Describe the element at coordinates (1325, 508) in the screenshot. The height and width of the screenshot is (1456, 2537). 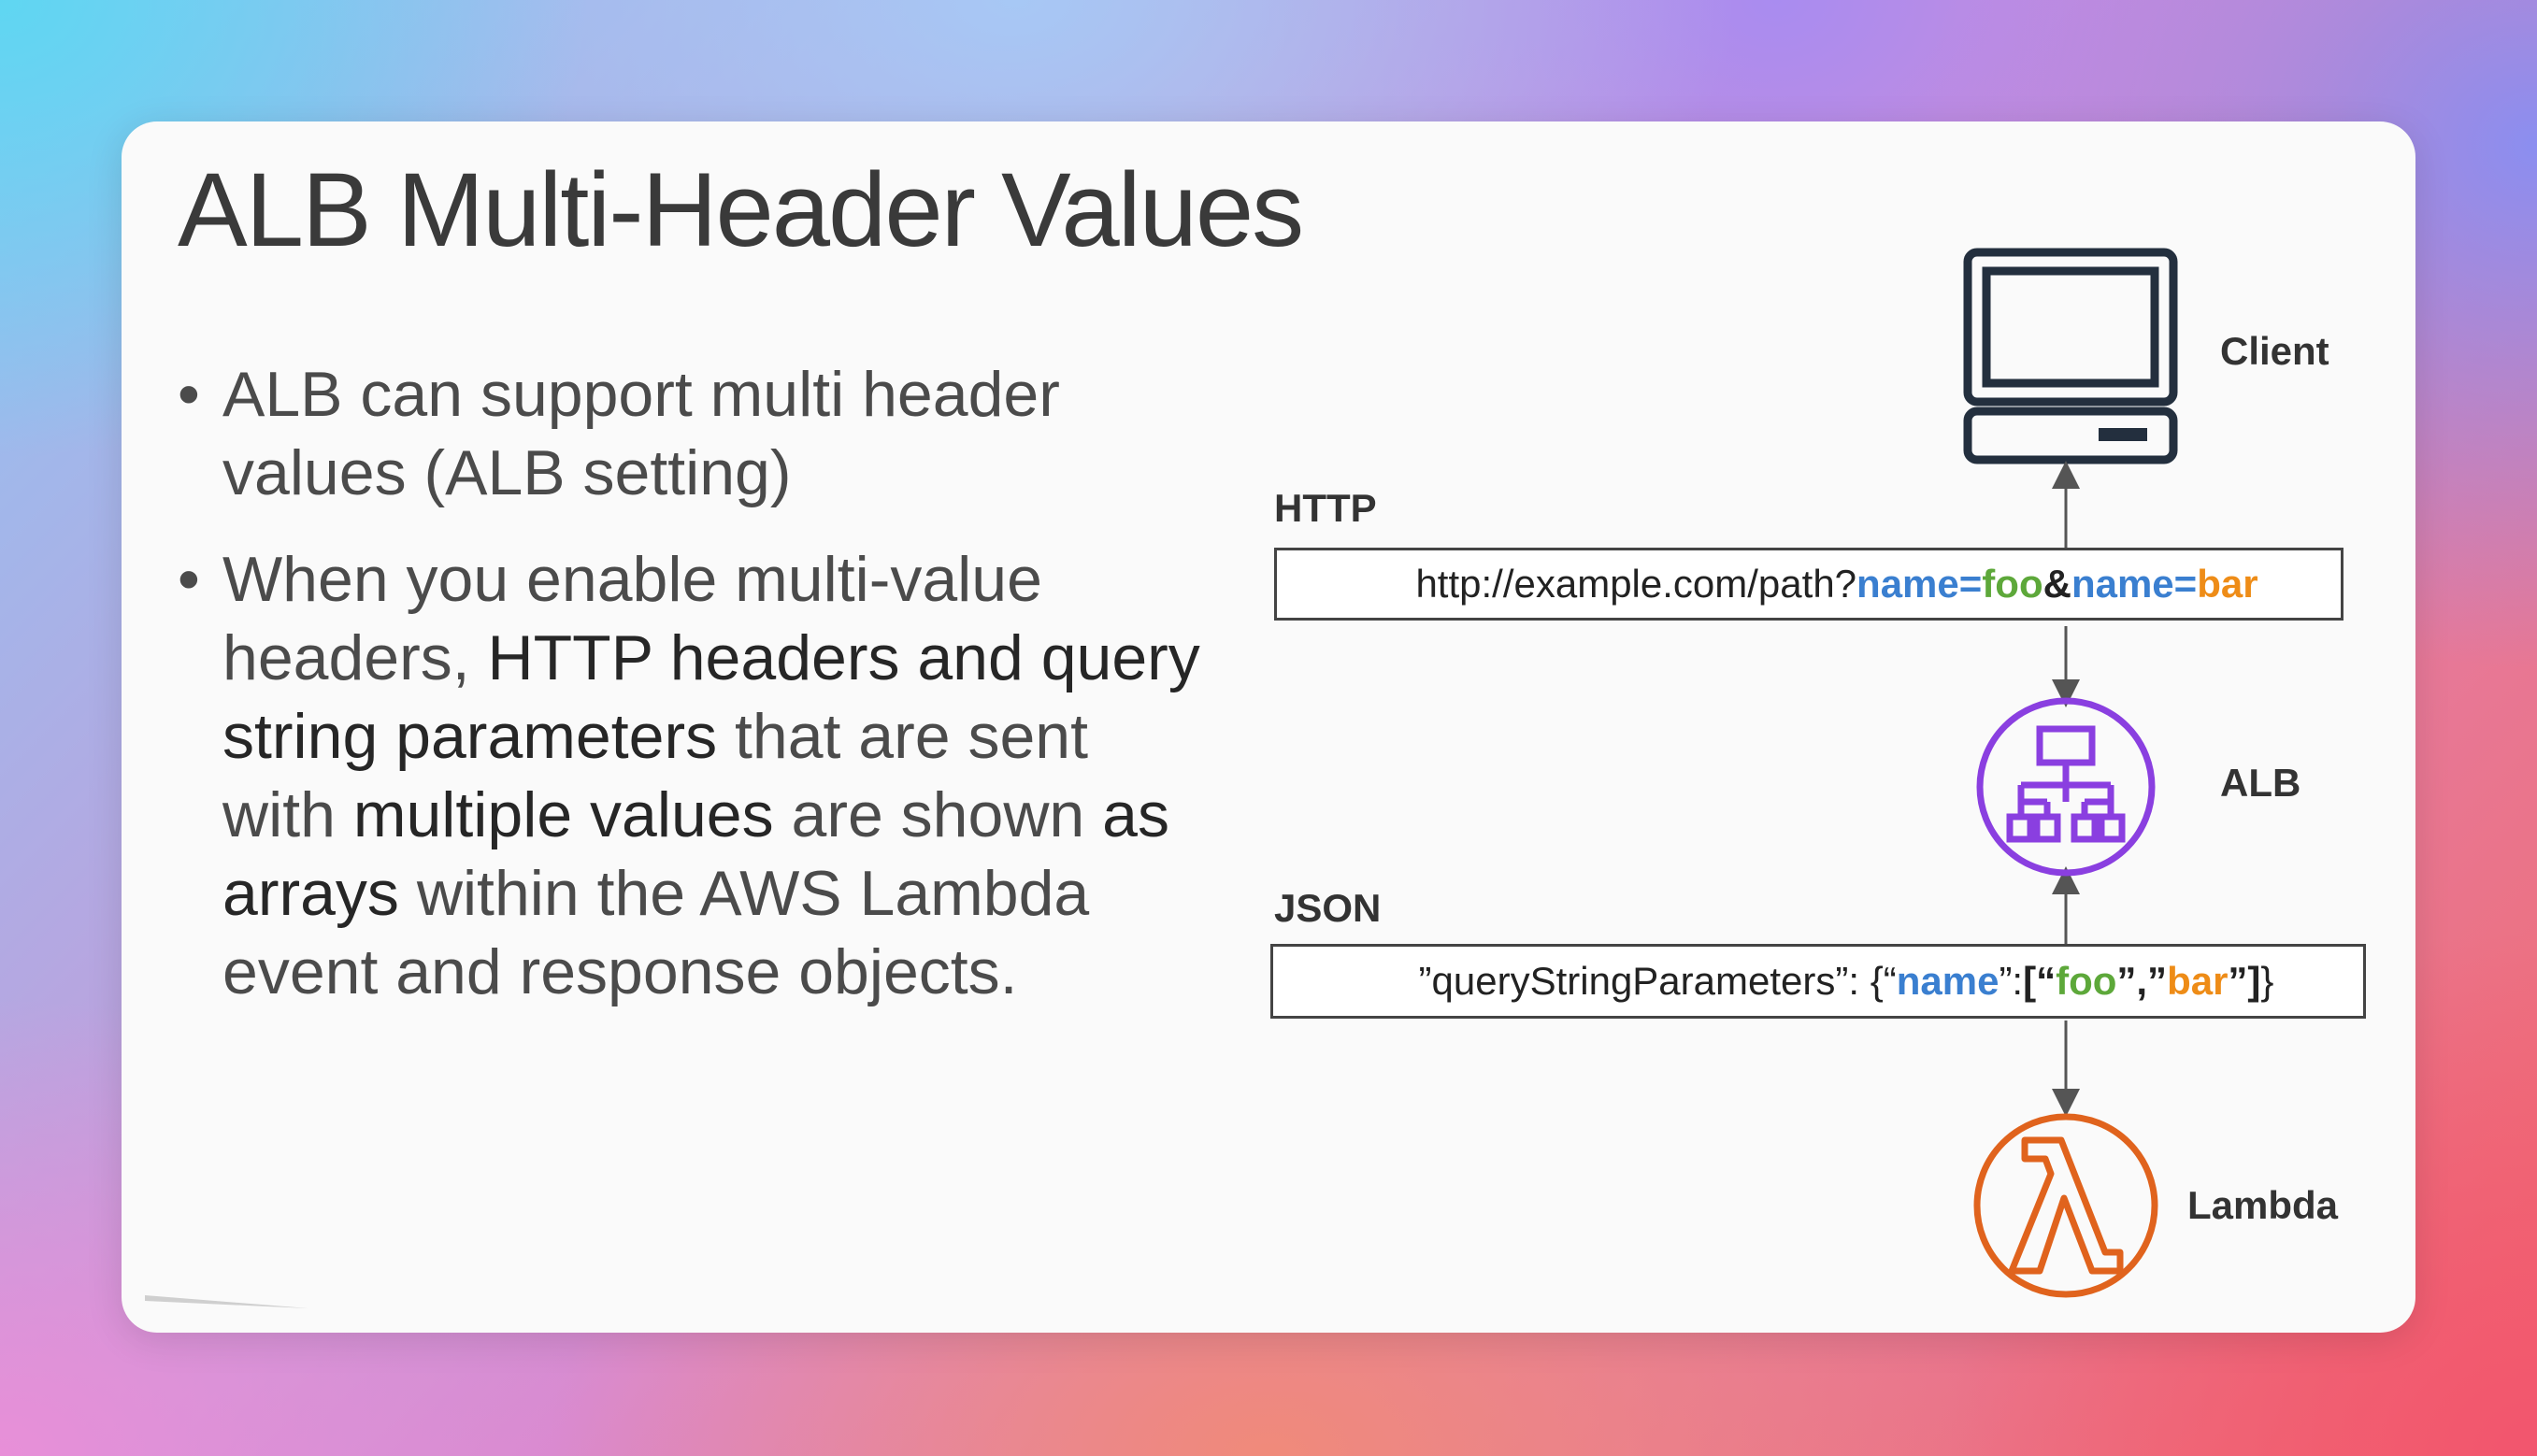
I see `http-label: HTTP` at that location.